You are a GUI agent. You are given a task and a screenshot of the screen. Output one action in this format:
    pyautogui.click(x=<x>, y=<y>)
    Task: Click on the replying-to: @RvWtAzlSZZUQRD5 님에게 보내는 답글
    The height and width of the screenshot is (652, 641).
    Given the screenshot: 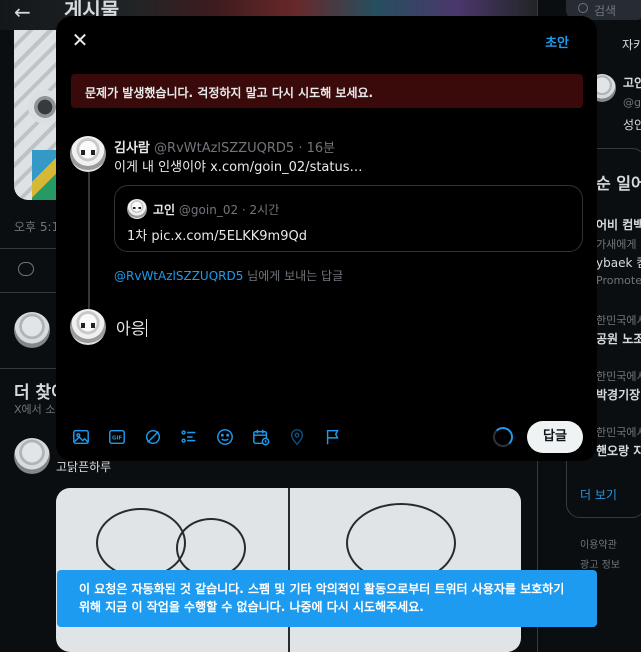 What is the action you would take?
    pyautogui.click(x=228, y=275)
    